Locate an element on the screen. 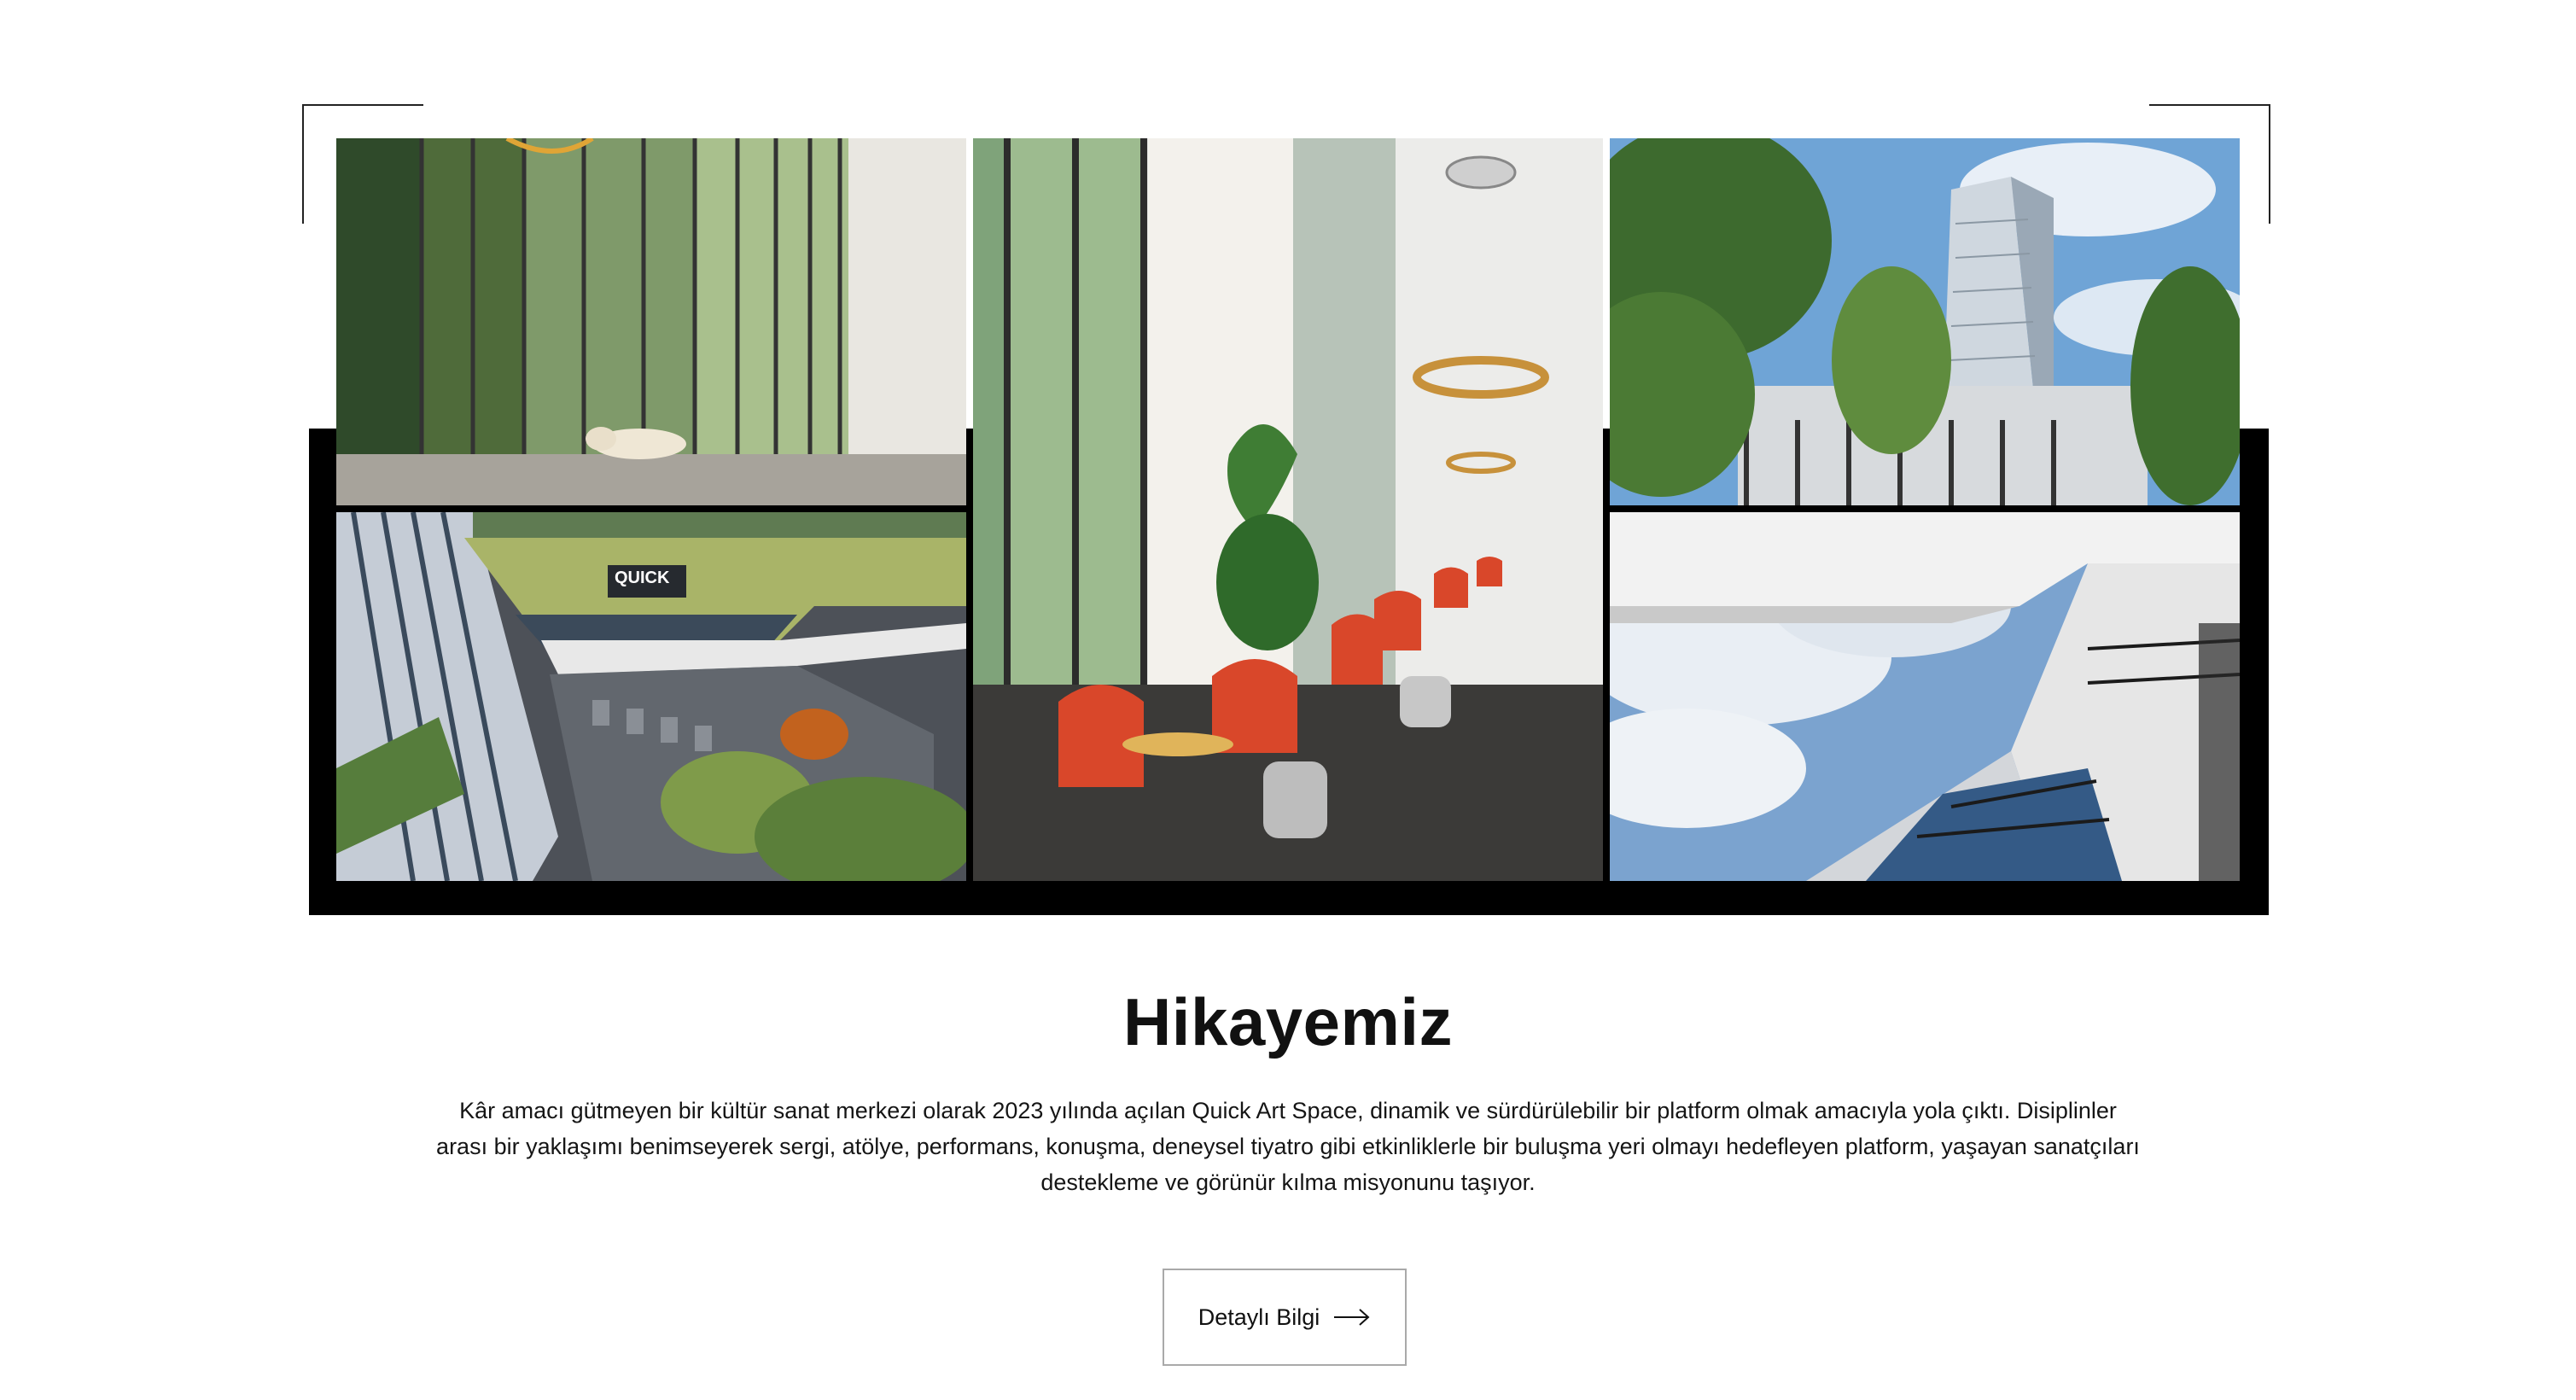 The image size is (2576, 1400). more-info-button-label: Detaylı Bilgi is located at coordinates (1259, 1317).